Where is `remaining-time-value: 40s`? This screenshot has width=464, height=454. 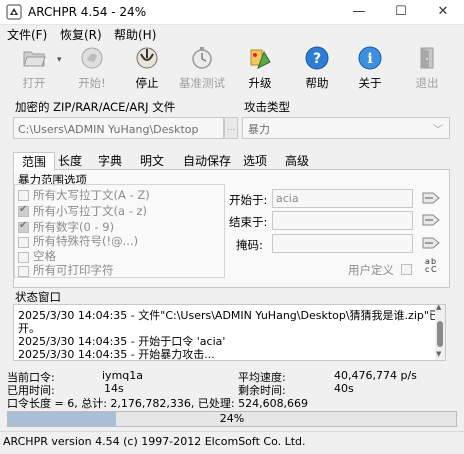
remaining-time-value: 40s is located at coordinates (344, 388).